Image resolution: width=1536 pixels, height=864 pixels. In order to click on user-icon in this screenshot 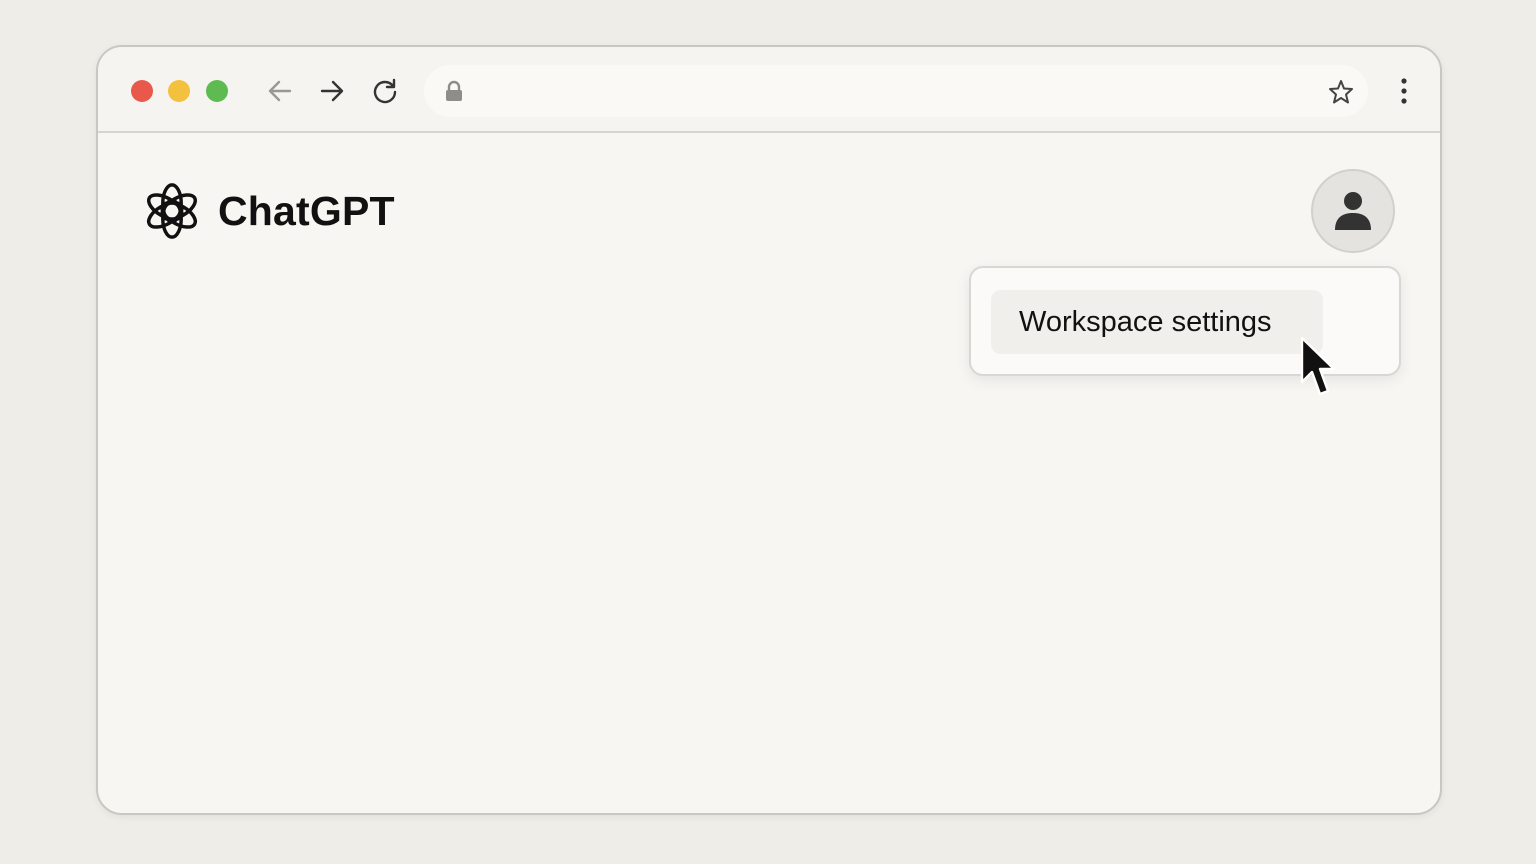, I will do `click(1353, 211)`.